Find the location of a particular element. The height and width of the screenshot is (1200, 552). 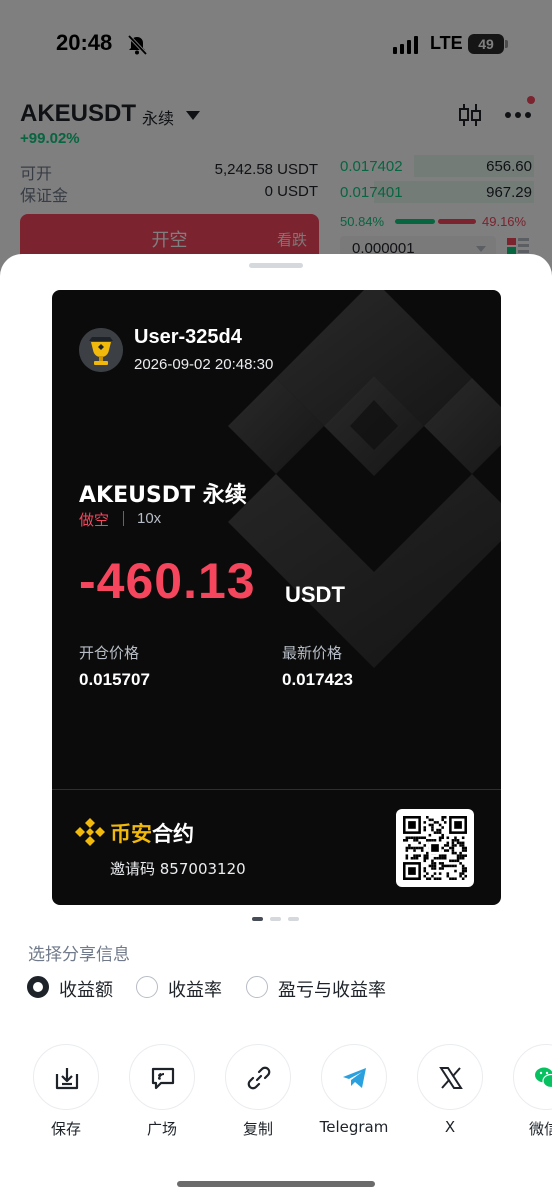

share-label: 广场 is located at coordinates (161, 1129).